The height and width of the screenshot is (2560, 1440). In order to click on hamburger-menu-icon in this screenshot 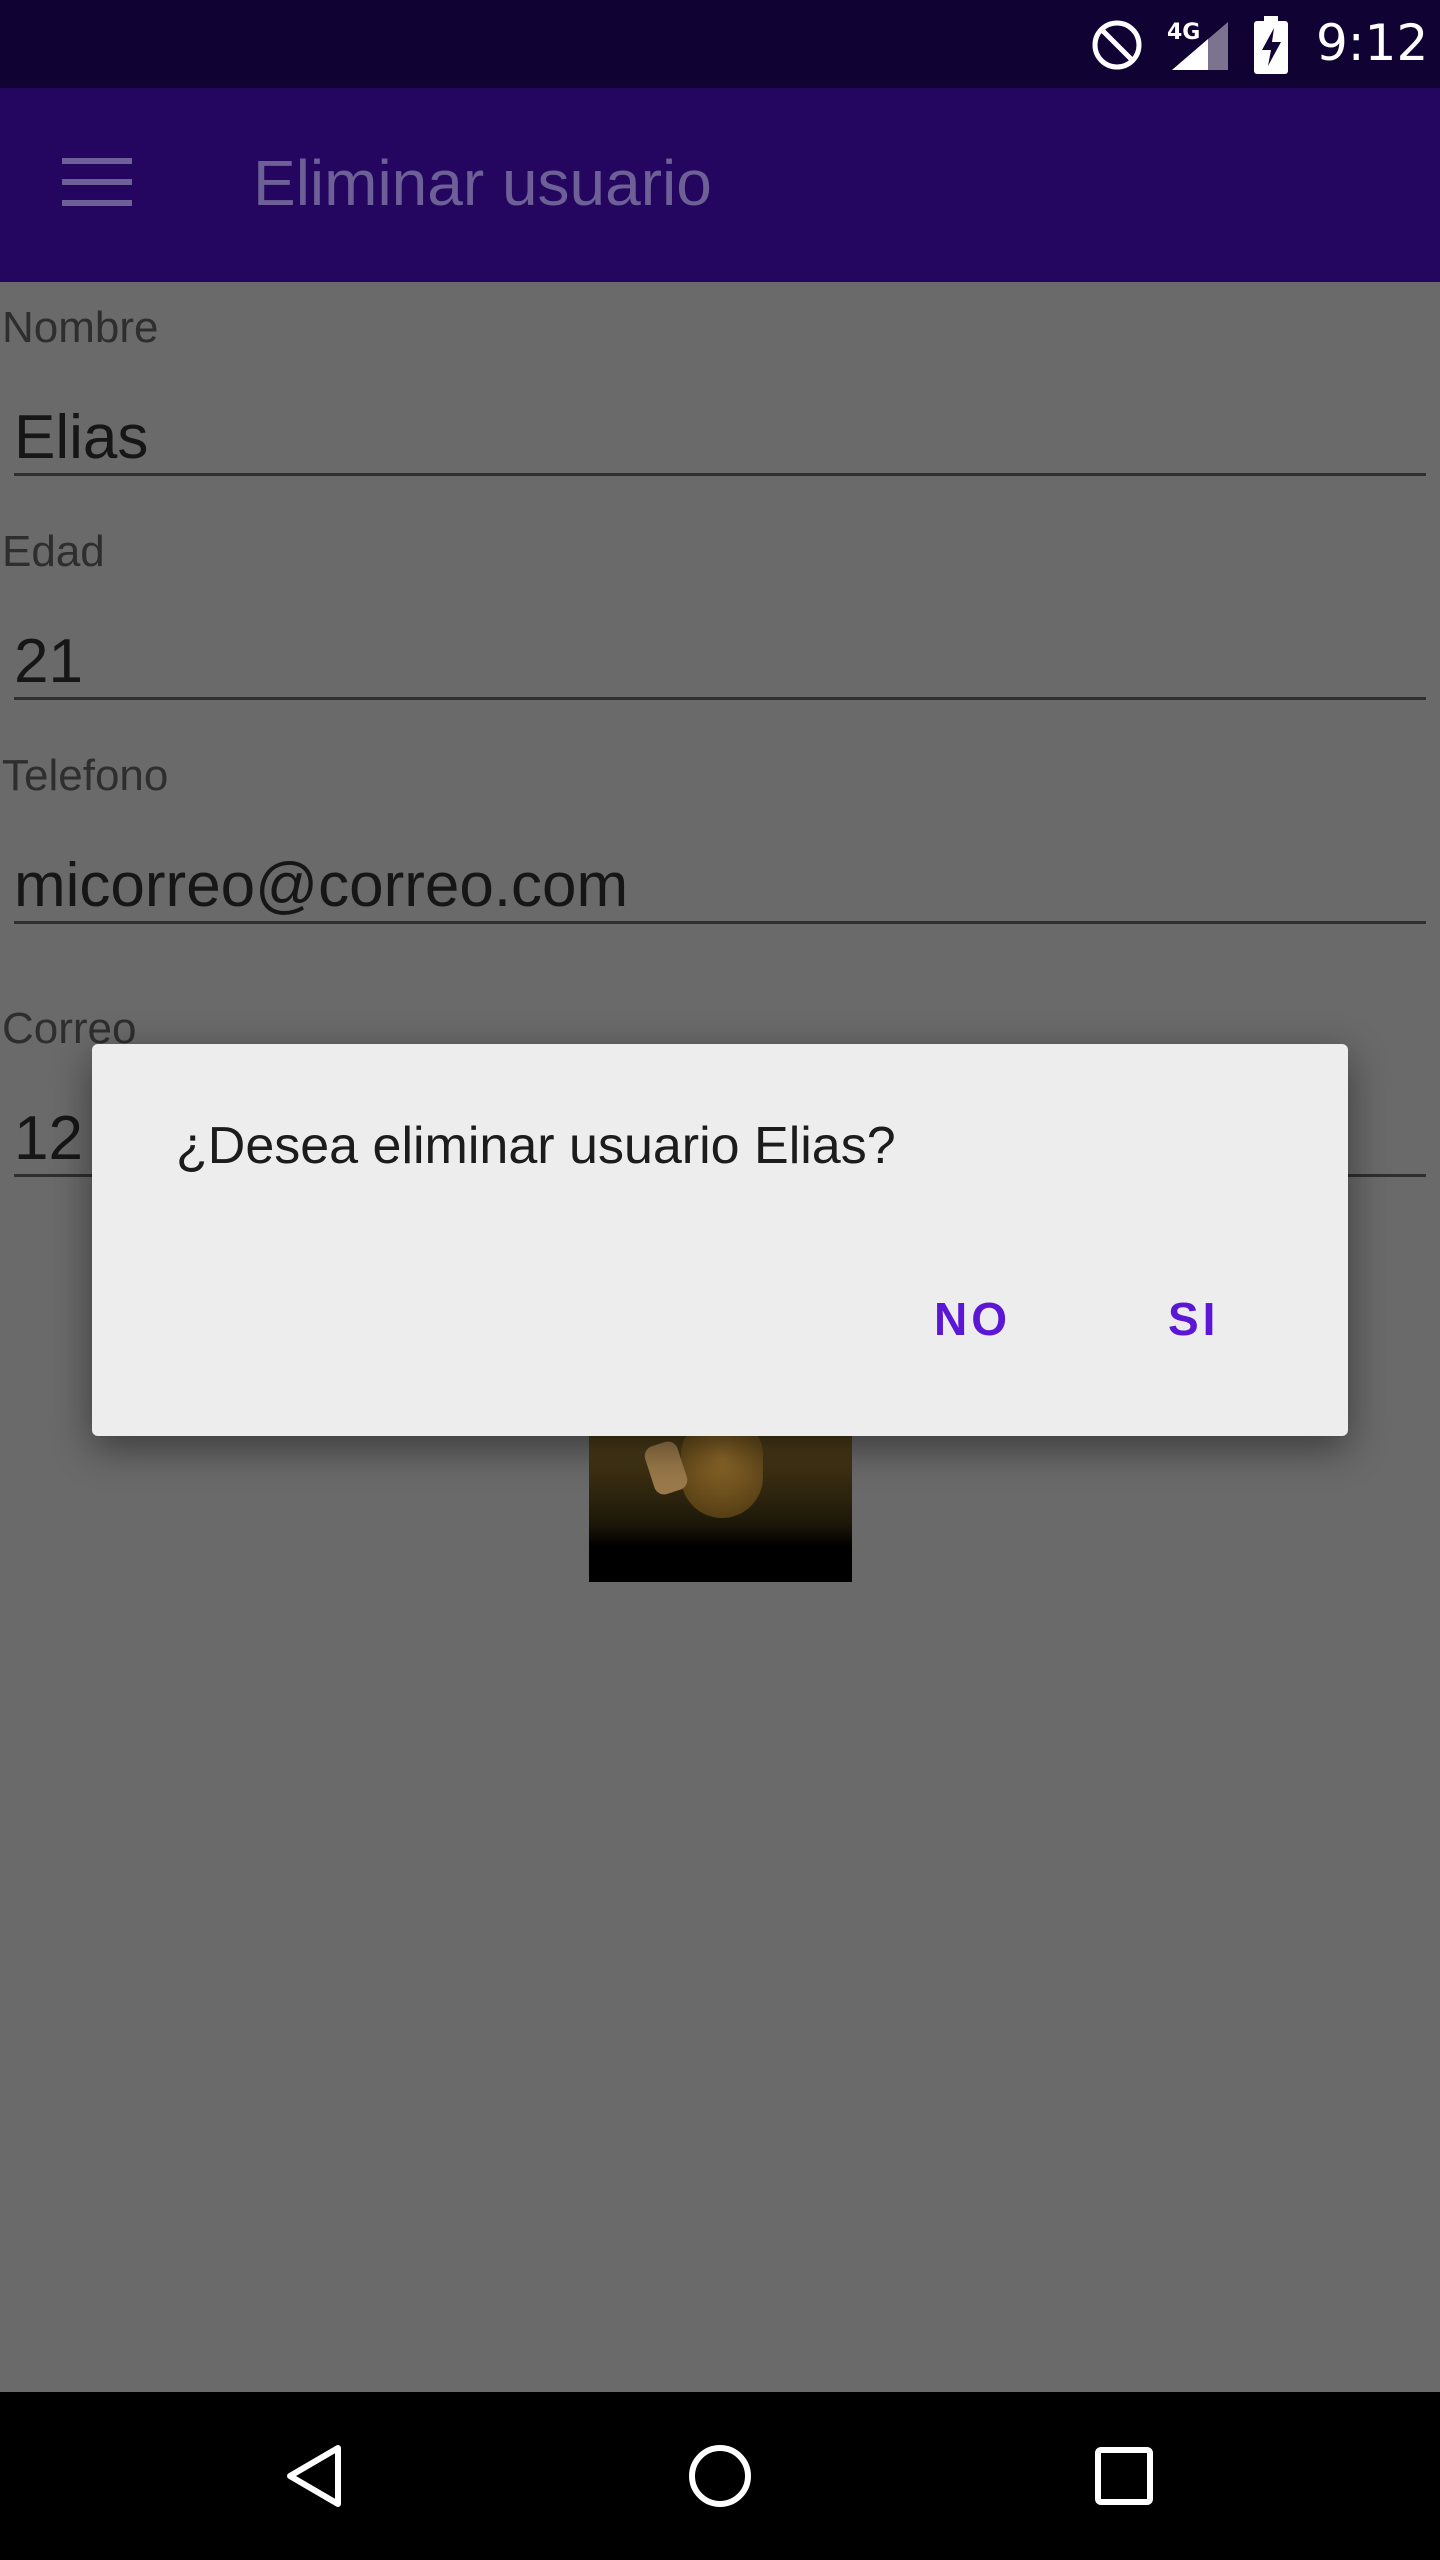, I will do `click(97, 183)`.